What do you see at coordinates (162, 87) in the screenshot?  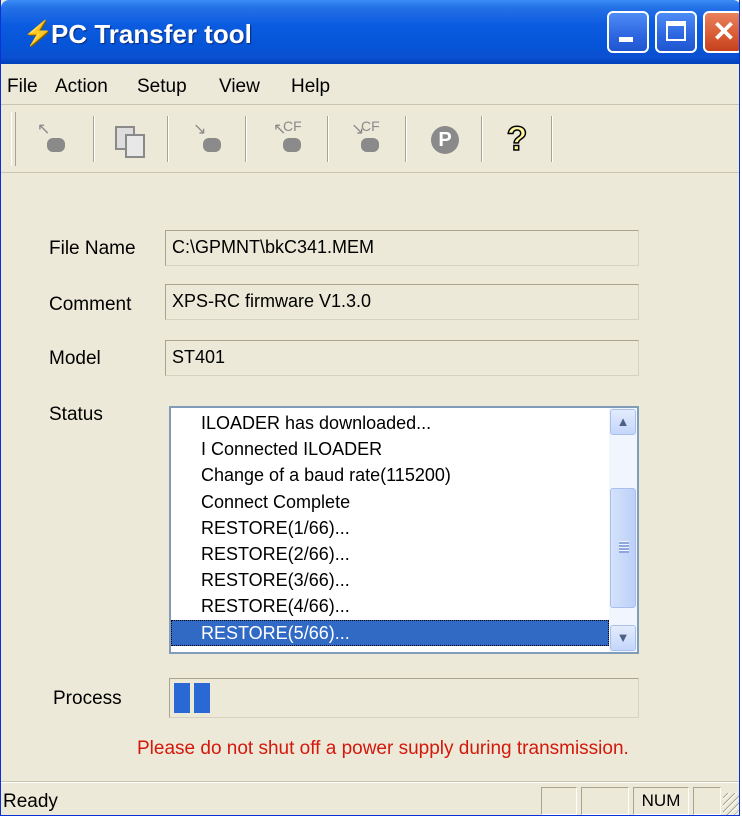 I see `menu-setup: Setup` at bounding box center [162, 87].